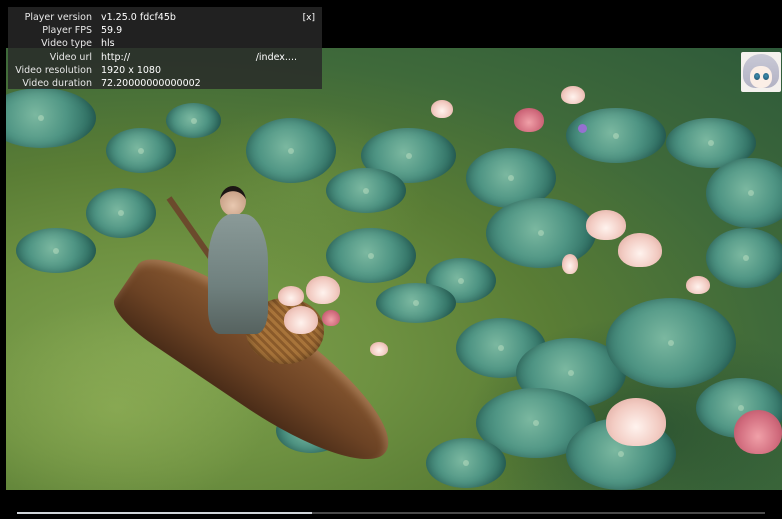 This screenshot has height=519, width=782. I want to click on control-bar, so click(391, 504).